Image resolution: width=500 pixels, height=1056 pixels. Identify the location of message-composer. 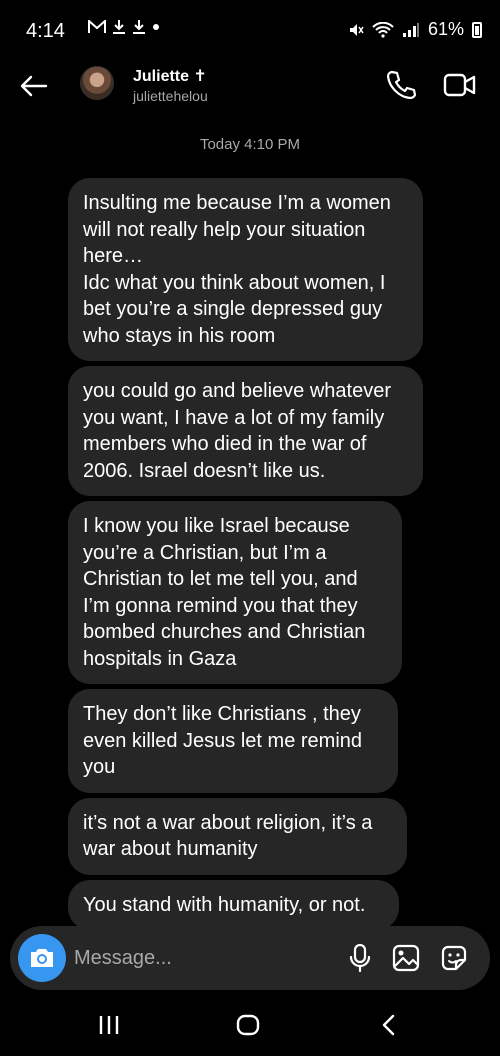
(250, 958).